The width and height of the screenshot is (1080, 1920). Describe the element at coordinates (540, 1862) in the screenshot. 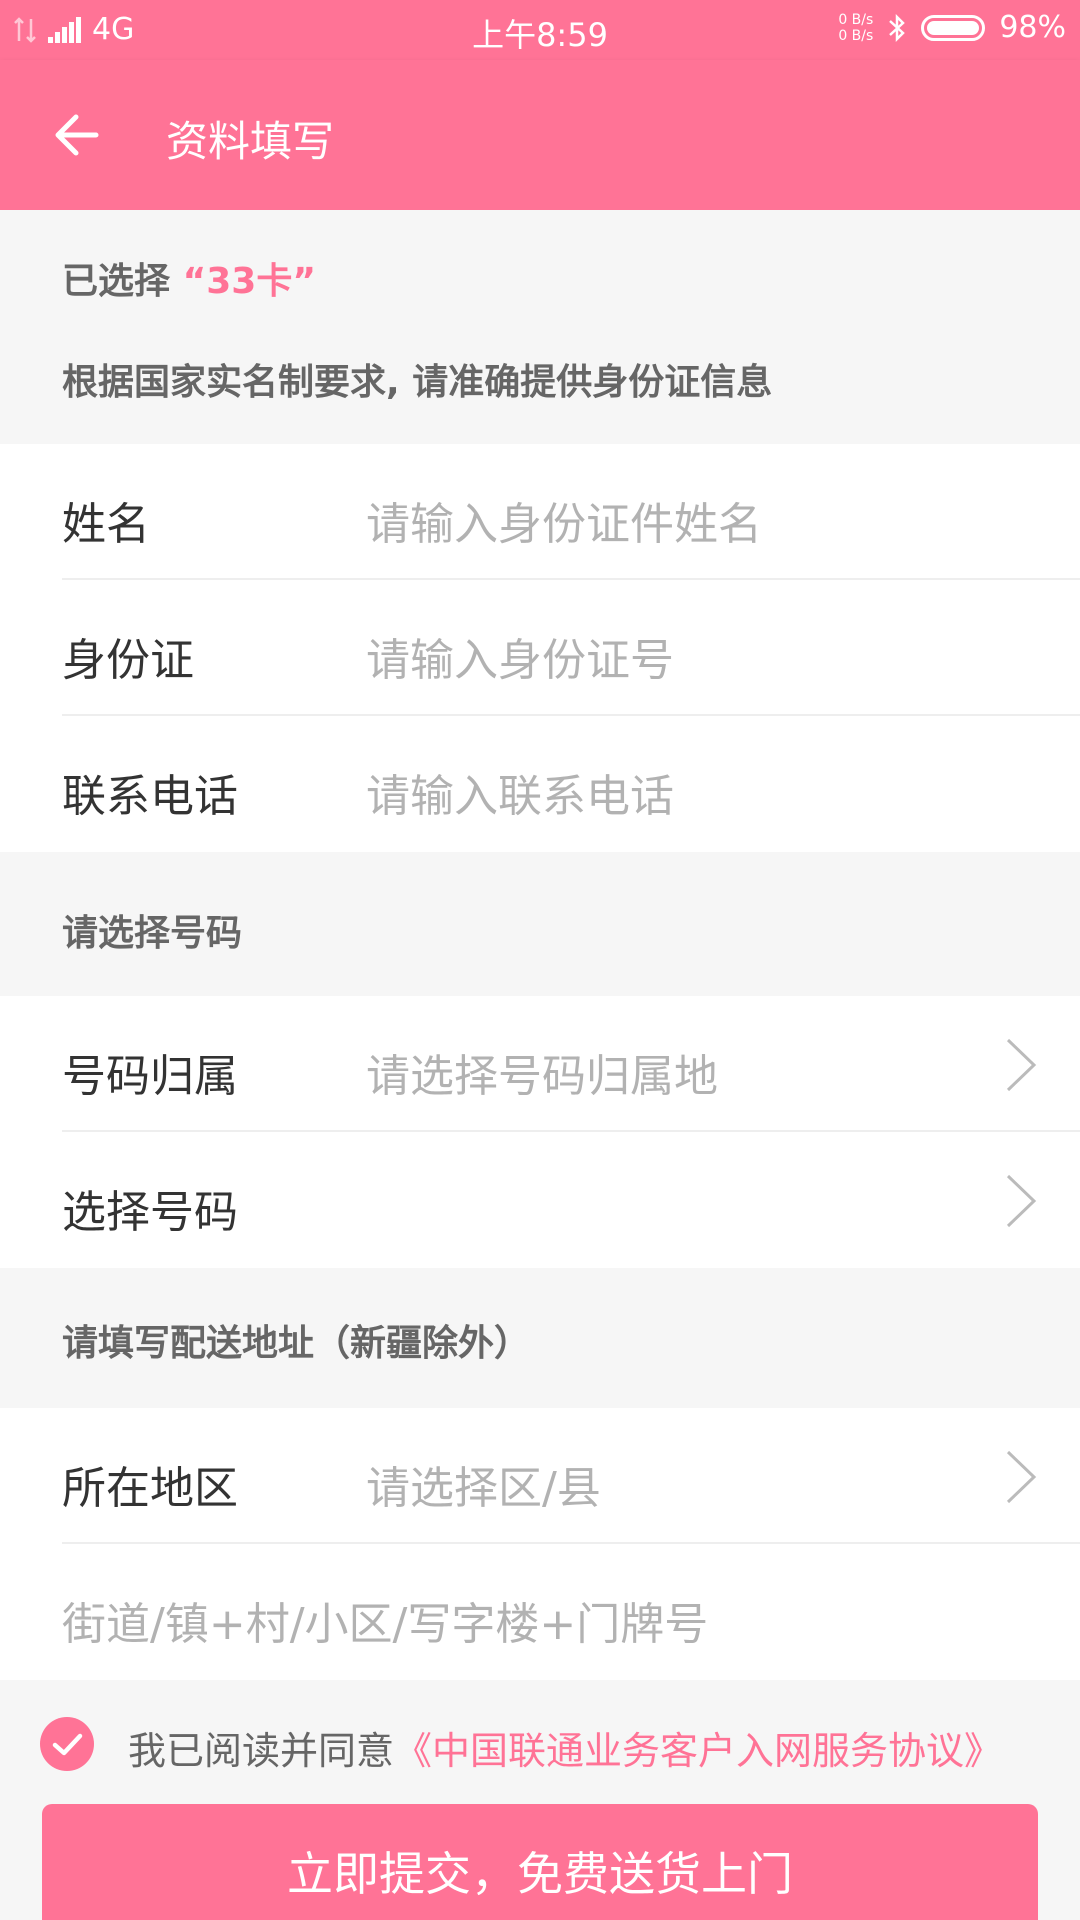

I see `submit-button: 立即提交，免费送货上门` at that location.